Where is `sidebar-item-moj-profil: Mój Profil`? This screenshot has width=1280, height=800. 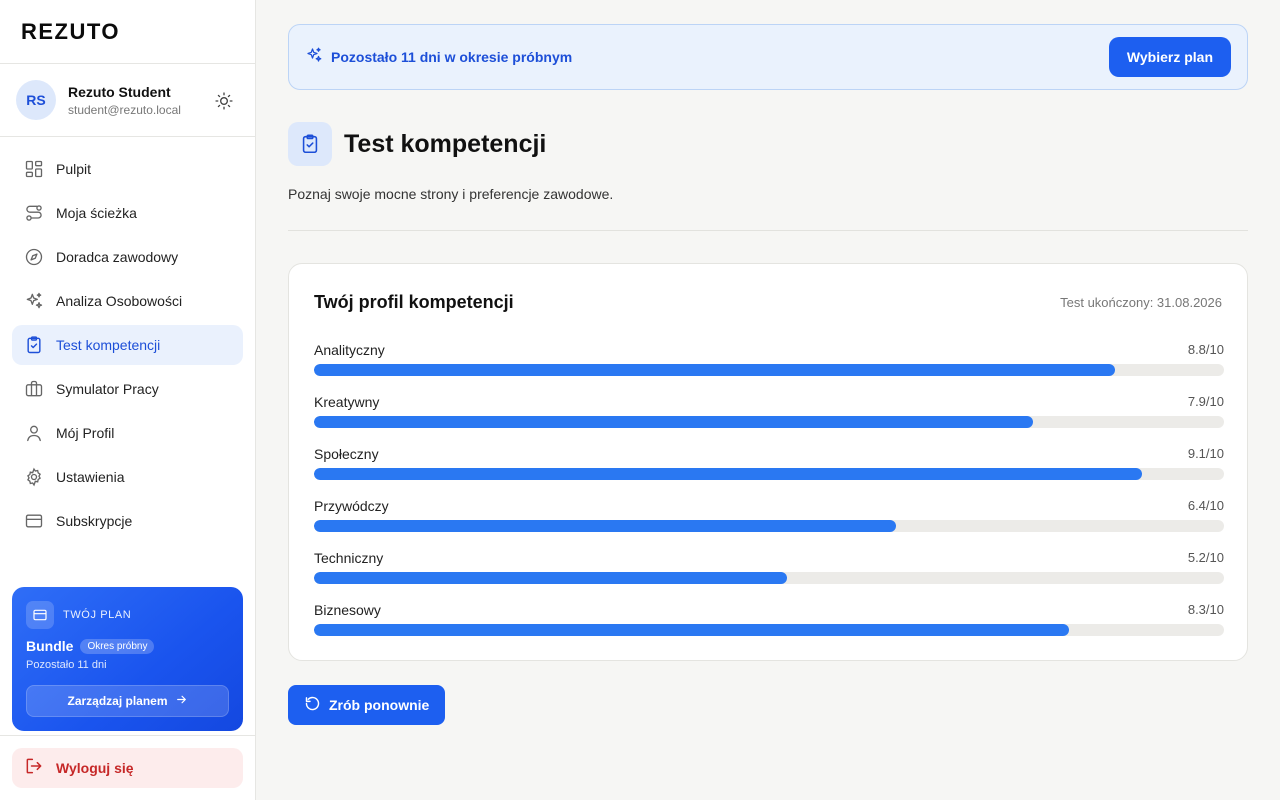
sidebar-item-moj-profil: Mój Profil is located at coordinates (127, 433).